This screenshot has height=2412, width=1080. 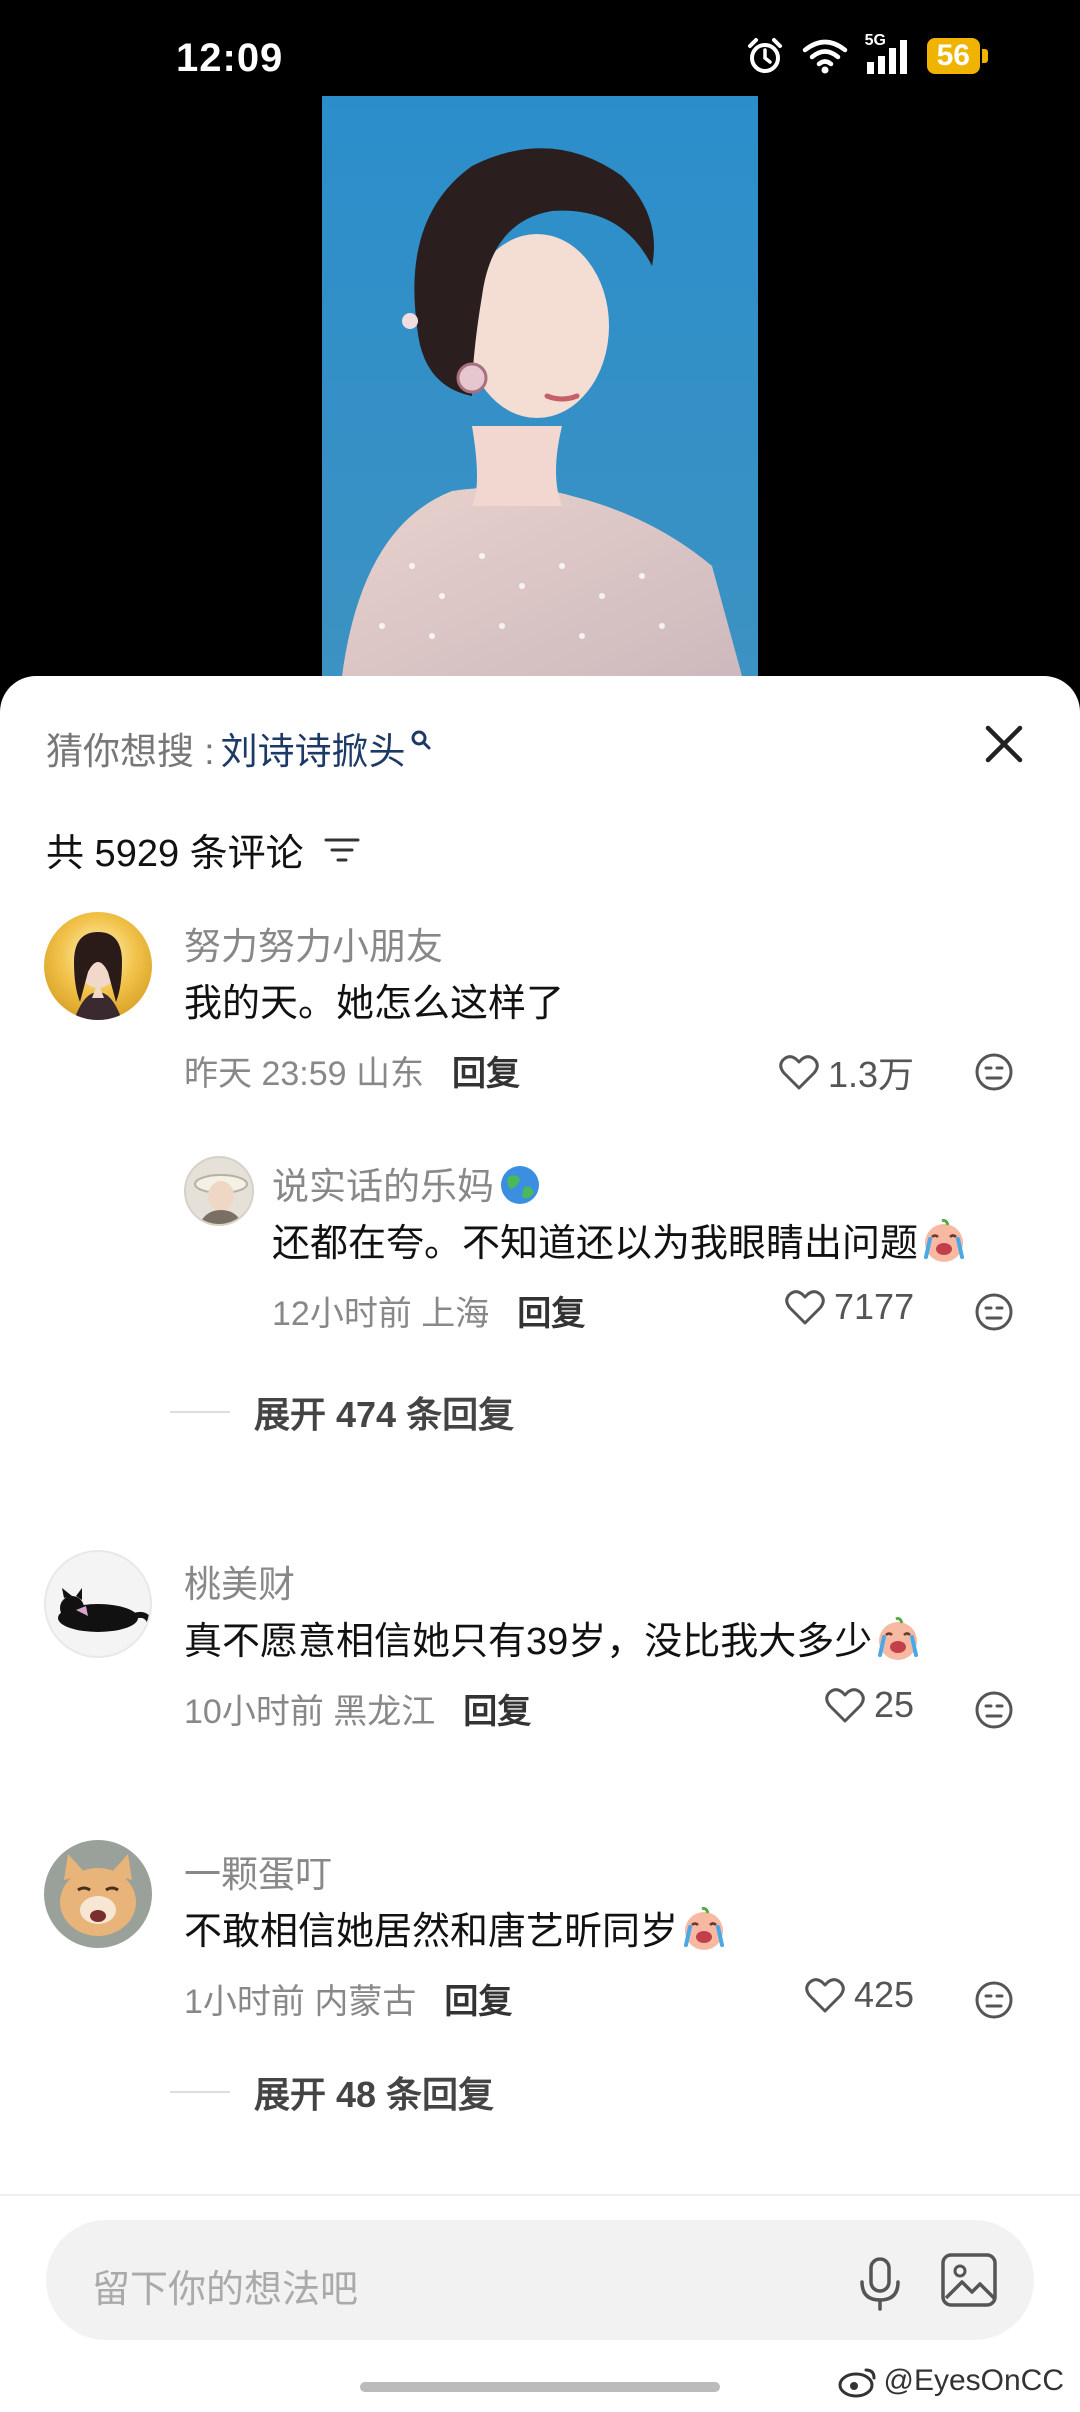 What do you see at coordinates (258, 1871) in the screenshot?
I see `comment-author: 一颗蛋叮` at bounding box center [258, 1871].